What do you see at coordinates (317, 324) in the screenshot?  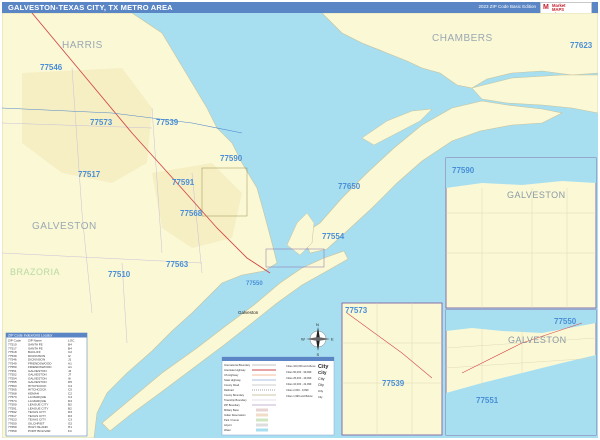 I see `compass-n: N` at bounding box center [317, 324].